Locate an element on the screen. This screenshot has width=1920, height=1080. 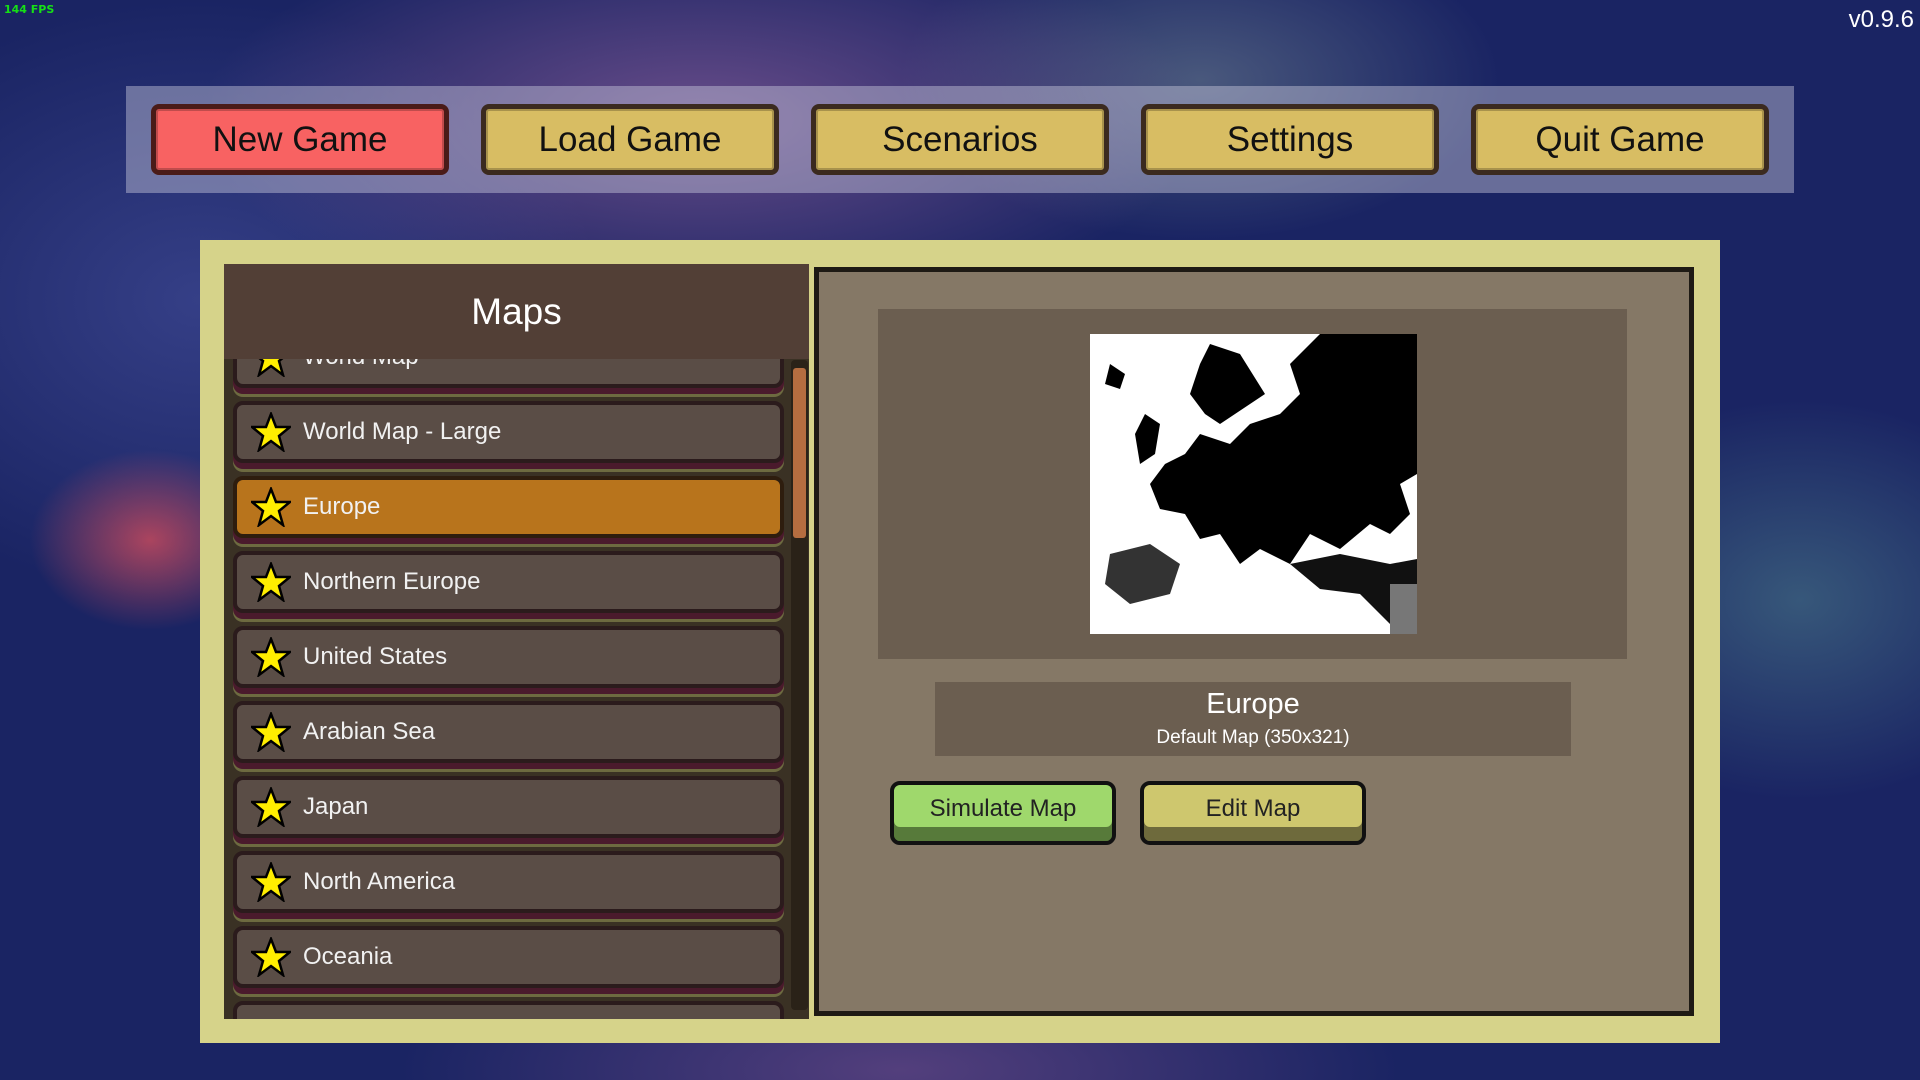
map-list-item-label: Northern Europe is located at coordinates (392, 581).